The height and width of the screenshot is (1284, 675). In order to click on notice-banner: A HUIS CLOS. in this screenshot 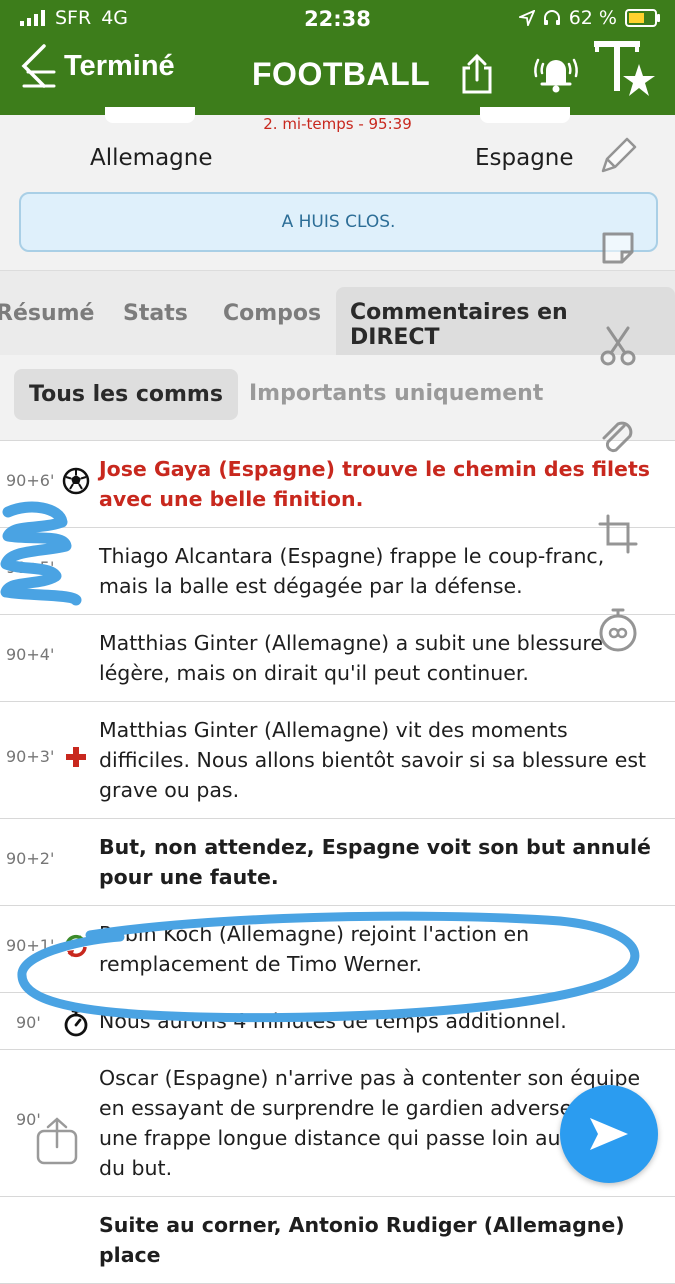, I will do `click(338, 222)`.